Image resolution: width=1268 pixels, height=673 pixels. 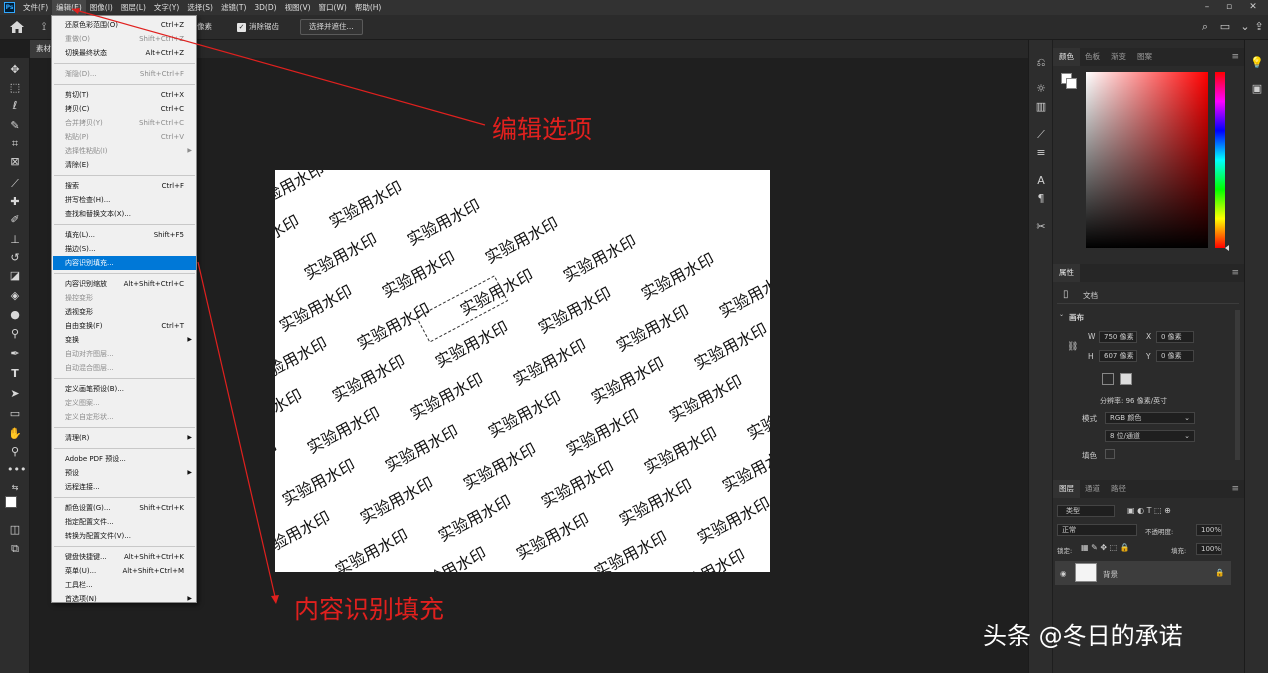 I want to click on panel-menu-icon: ≡, so click(x=1235, y=57).